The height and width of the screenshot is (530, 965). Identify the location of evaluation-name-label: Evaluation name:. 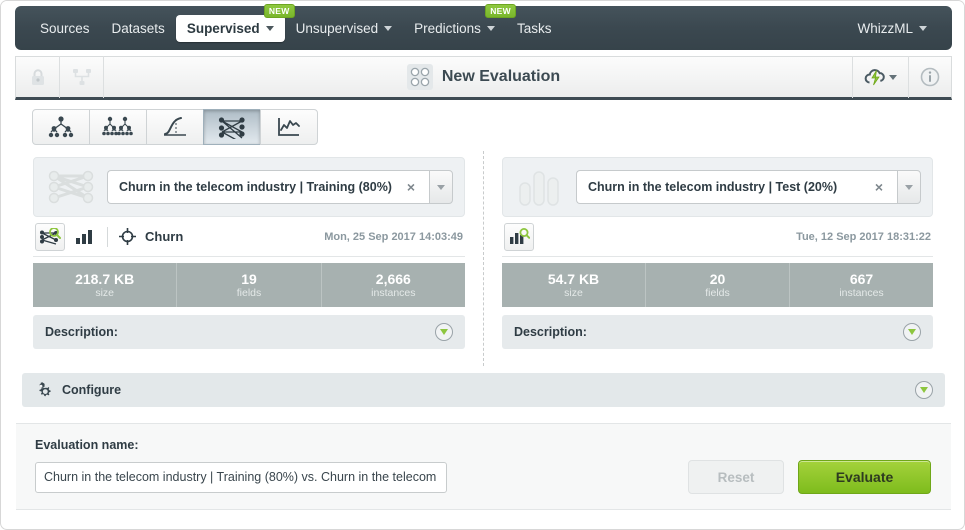
(87, 445).